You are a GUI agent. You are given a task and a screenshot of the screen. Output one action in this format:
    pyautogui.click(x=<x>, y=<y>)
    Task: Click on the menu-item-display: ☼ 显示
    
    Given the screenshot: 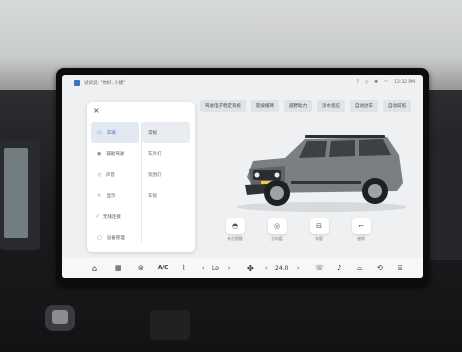 What is the action you would take?
    pyautogui.click(x=115, y=195)
    